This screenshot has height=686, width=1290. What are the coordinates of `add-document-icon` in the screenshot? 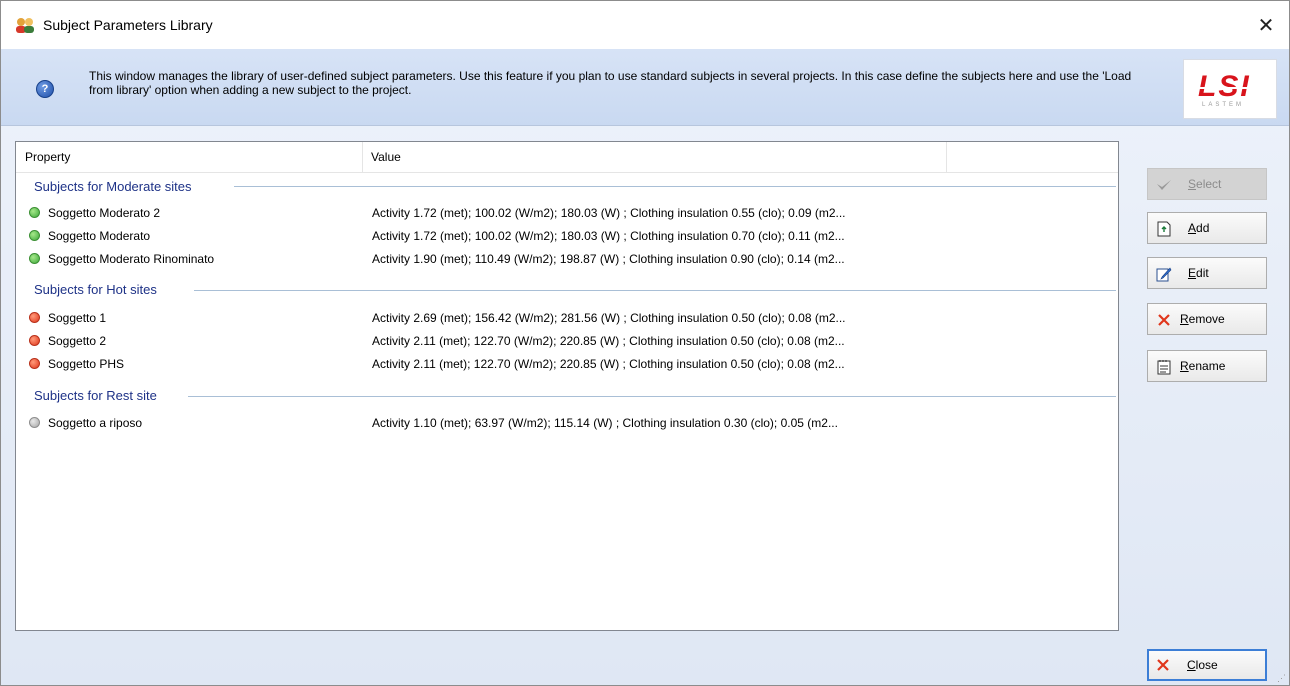 It's located at (1164, 229).